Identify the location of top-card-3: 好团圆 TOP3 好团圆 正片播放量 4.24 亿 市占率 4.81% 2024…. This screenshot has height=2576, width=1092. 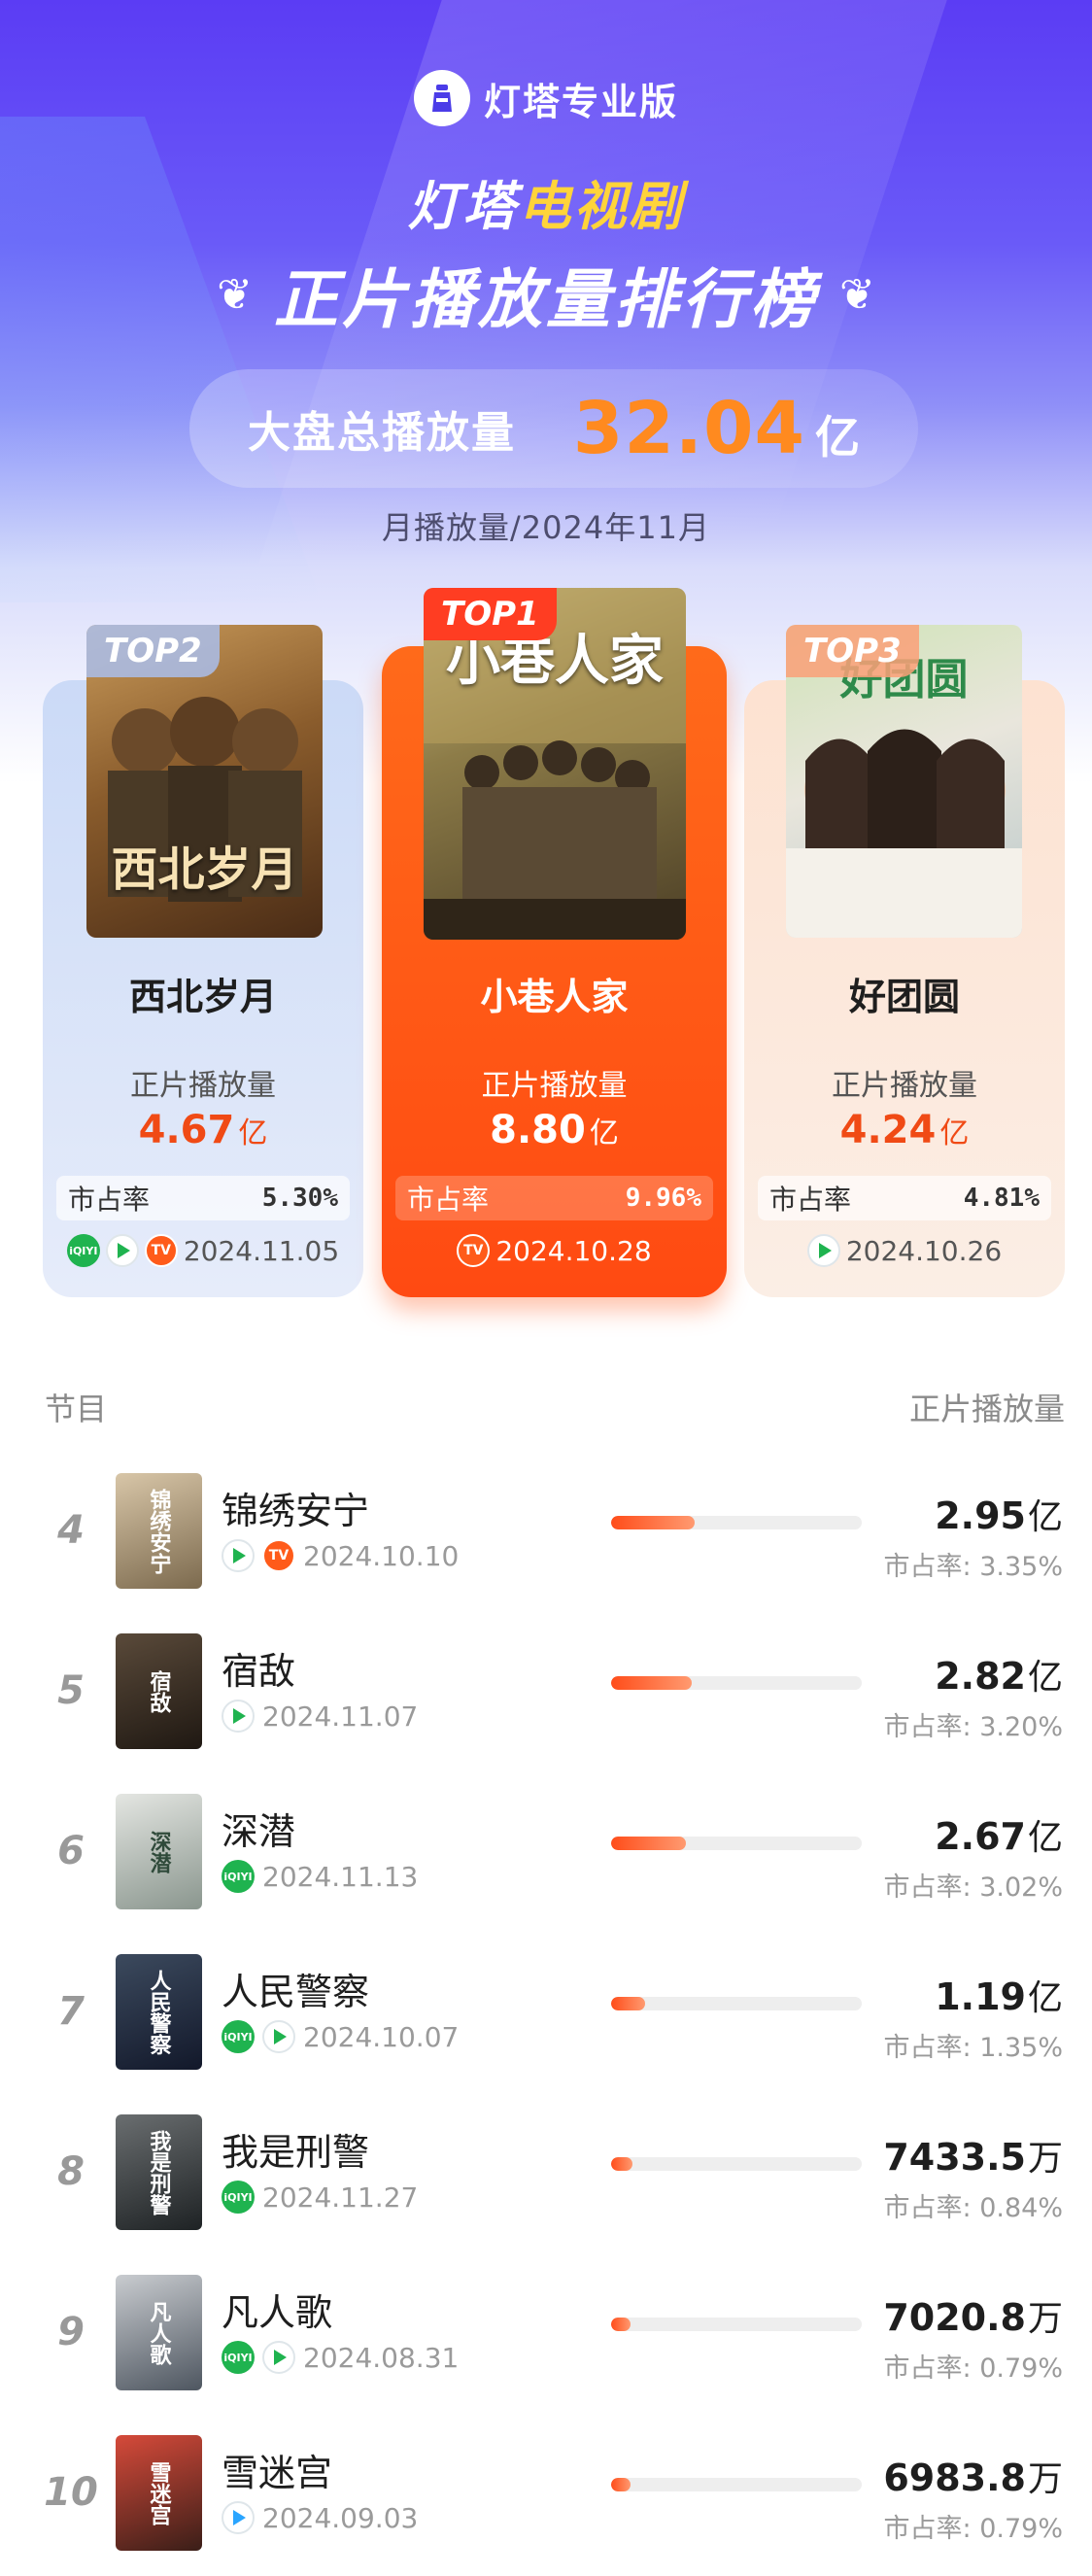
(904, 961).